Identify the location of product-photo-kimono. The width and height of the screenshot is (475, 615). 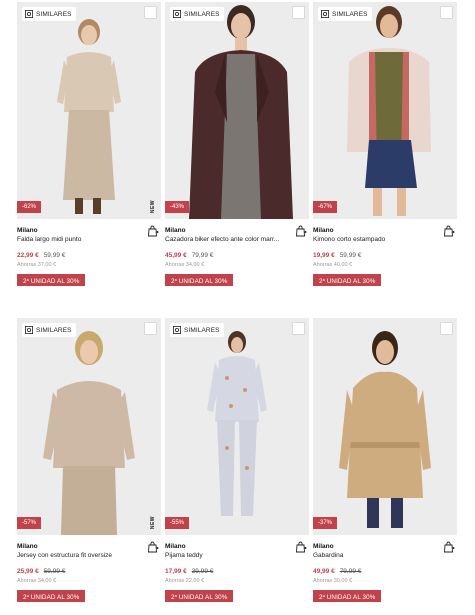
(385, 110).